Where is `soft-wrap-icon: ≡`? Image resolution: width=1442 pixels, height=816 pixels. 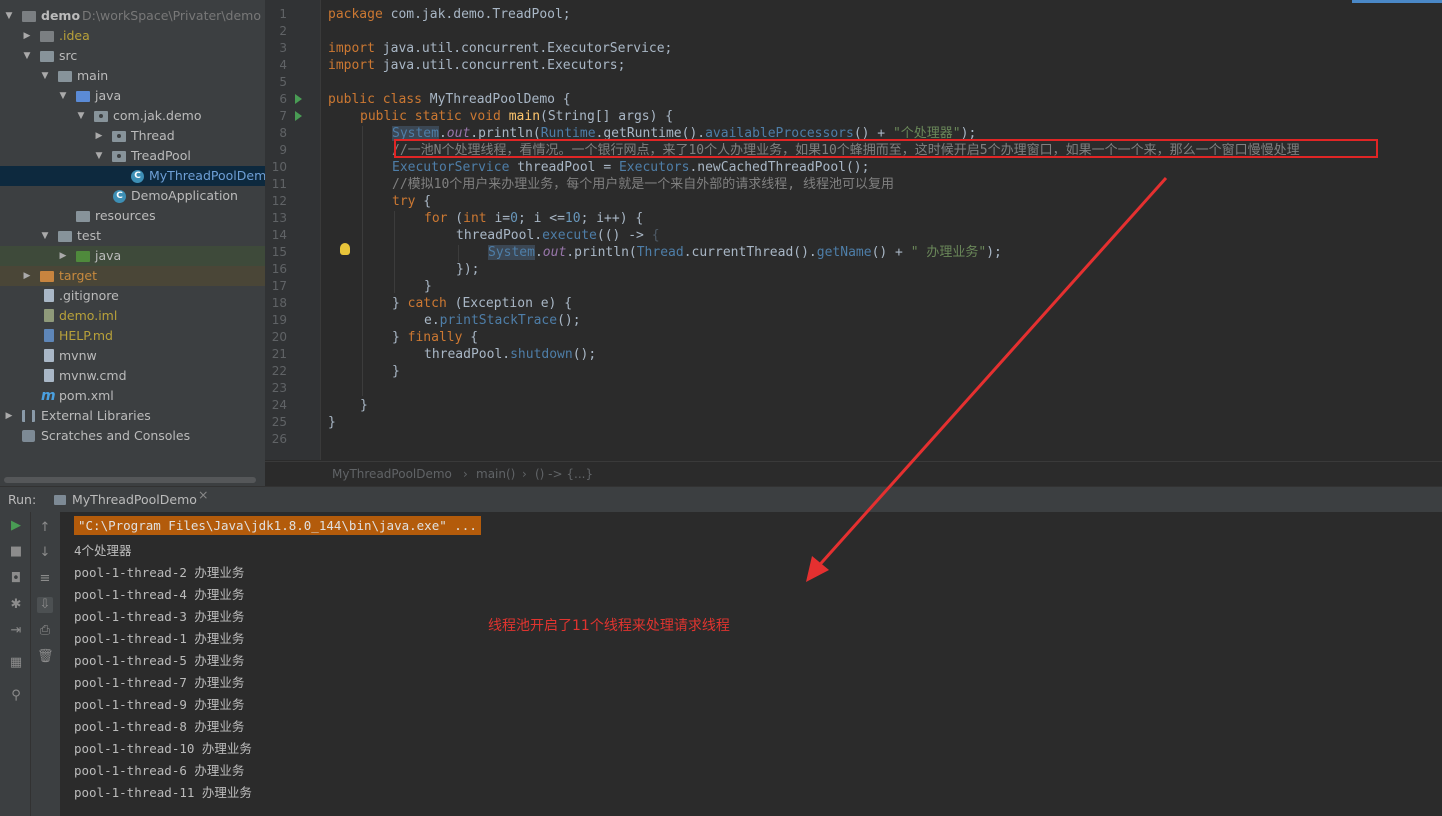
soft-wrap-icon: ≡ is located at coordinates (45, 579).